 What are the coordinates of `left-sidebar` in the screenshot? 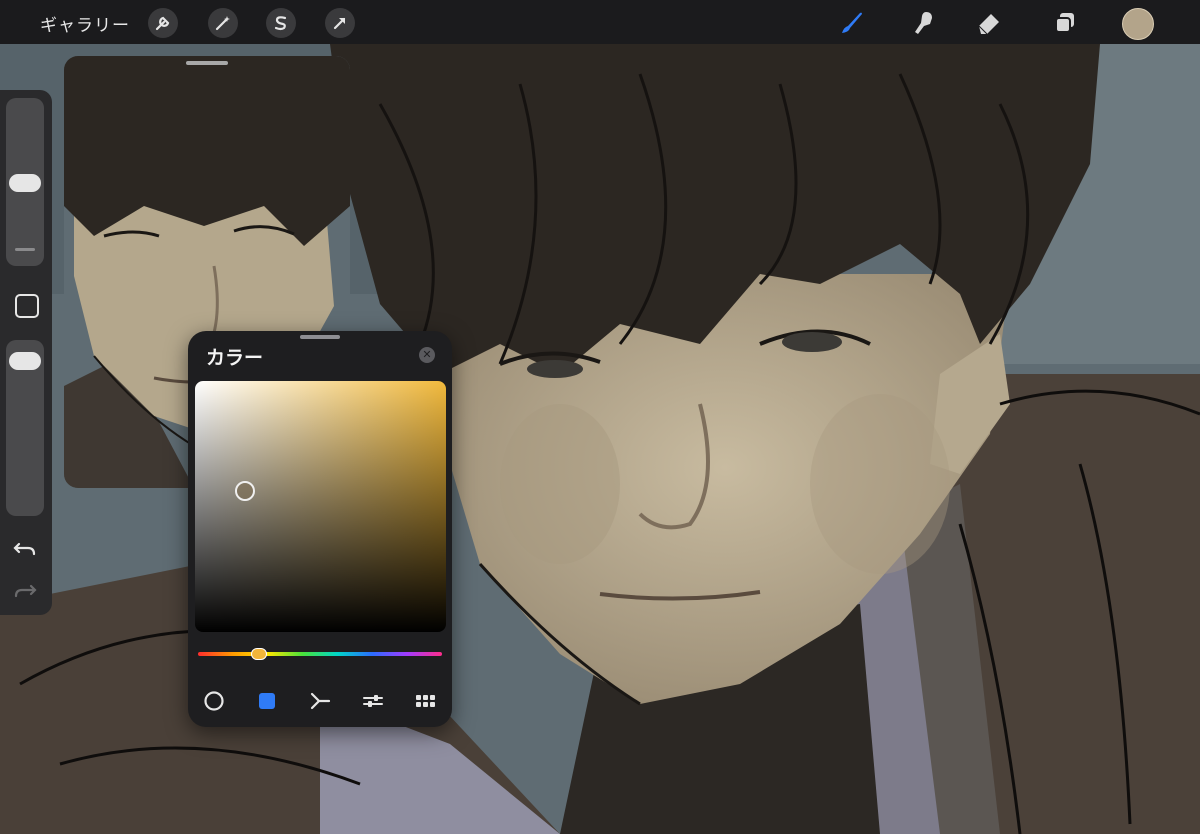 It's located at (26, 352).